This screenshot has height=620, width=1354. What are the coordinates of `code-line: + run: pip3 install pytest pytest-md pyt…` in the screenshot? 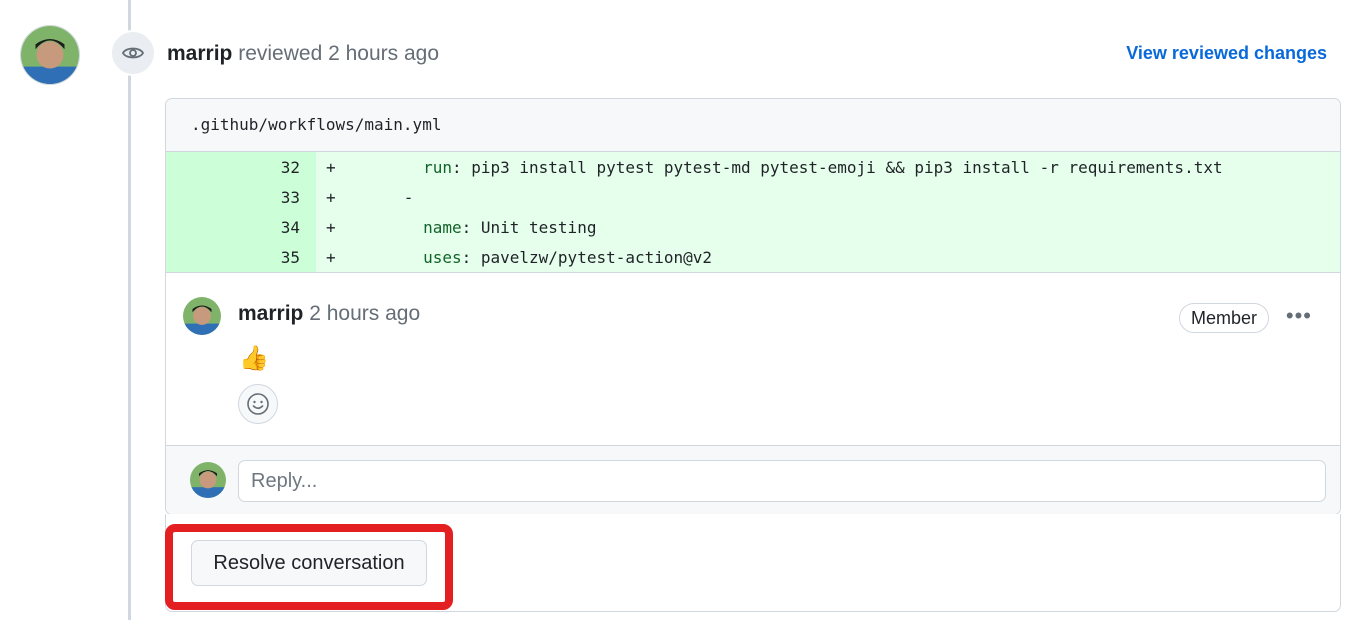 It's located at (828, 167).